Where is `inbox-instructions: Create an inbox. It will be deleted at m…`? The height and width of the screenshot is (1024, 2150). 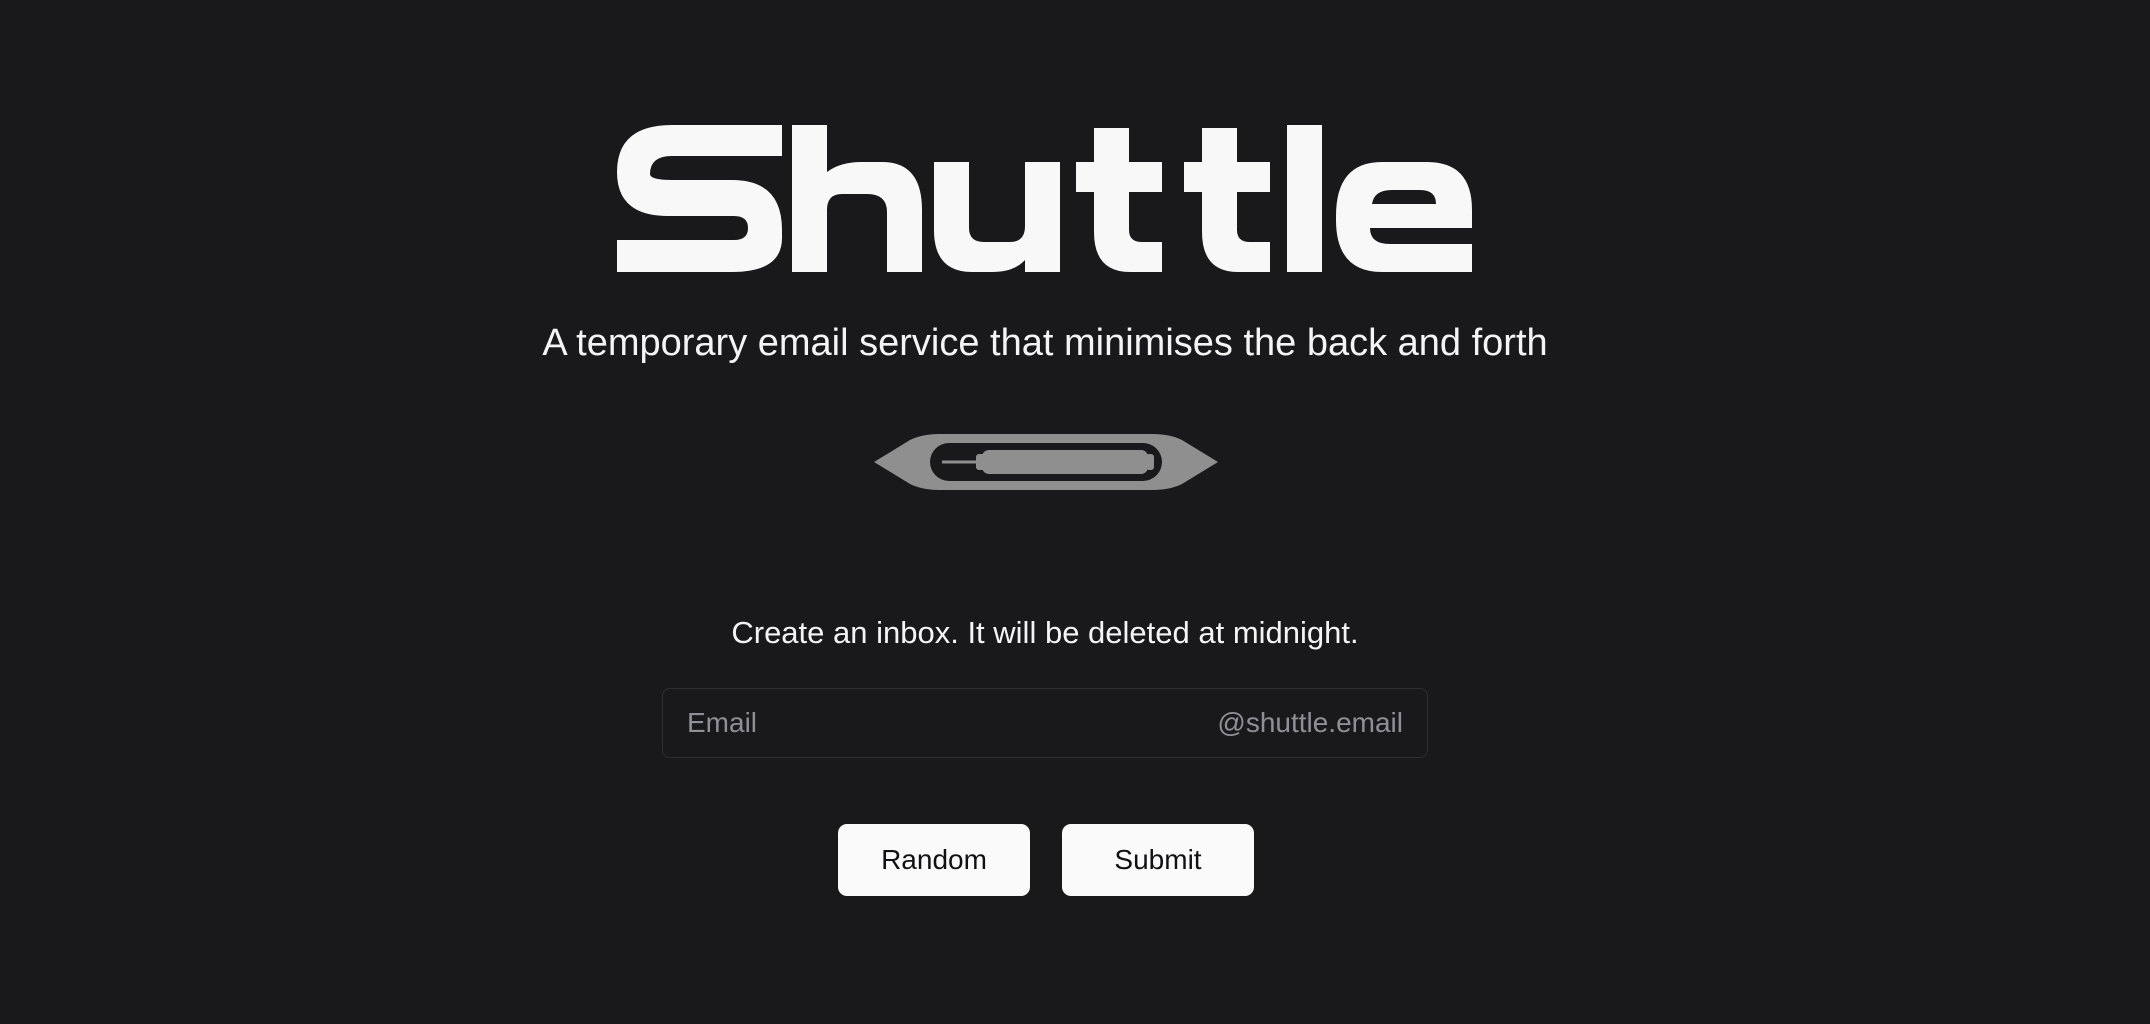
inbox-instructions: Create an inbox. It will be deleted at m… is located at coordinates (1045, 632).